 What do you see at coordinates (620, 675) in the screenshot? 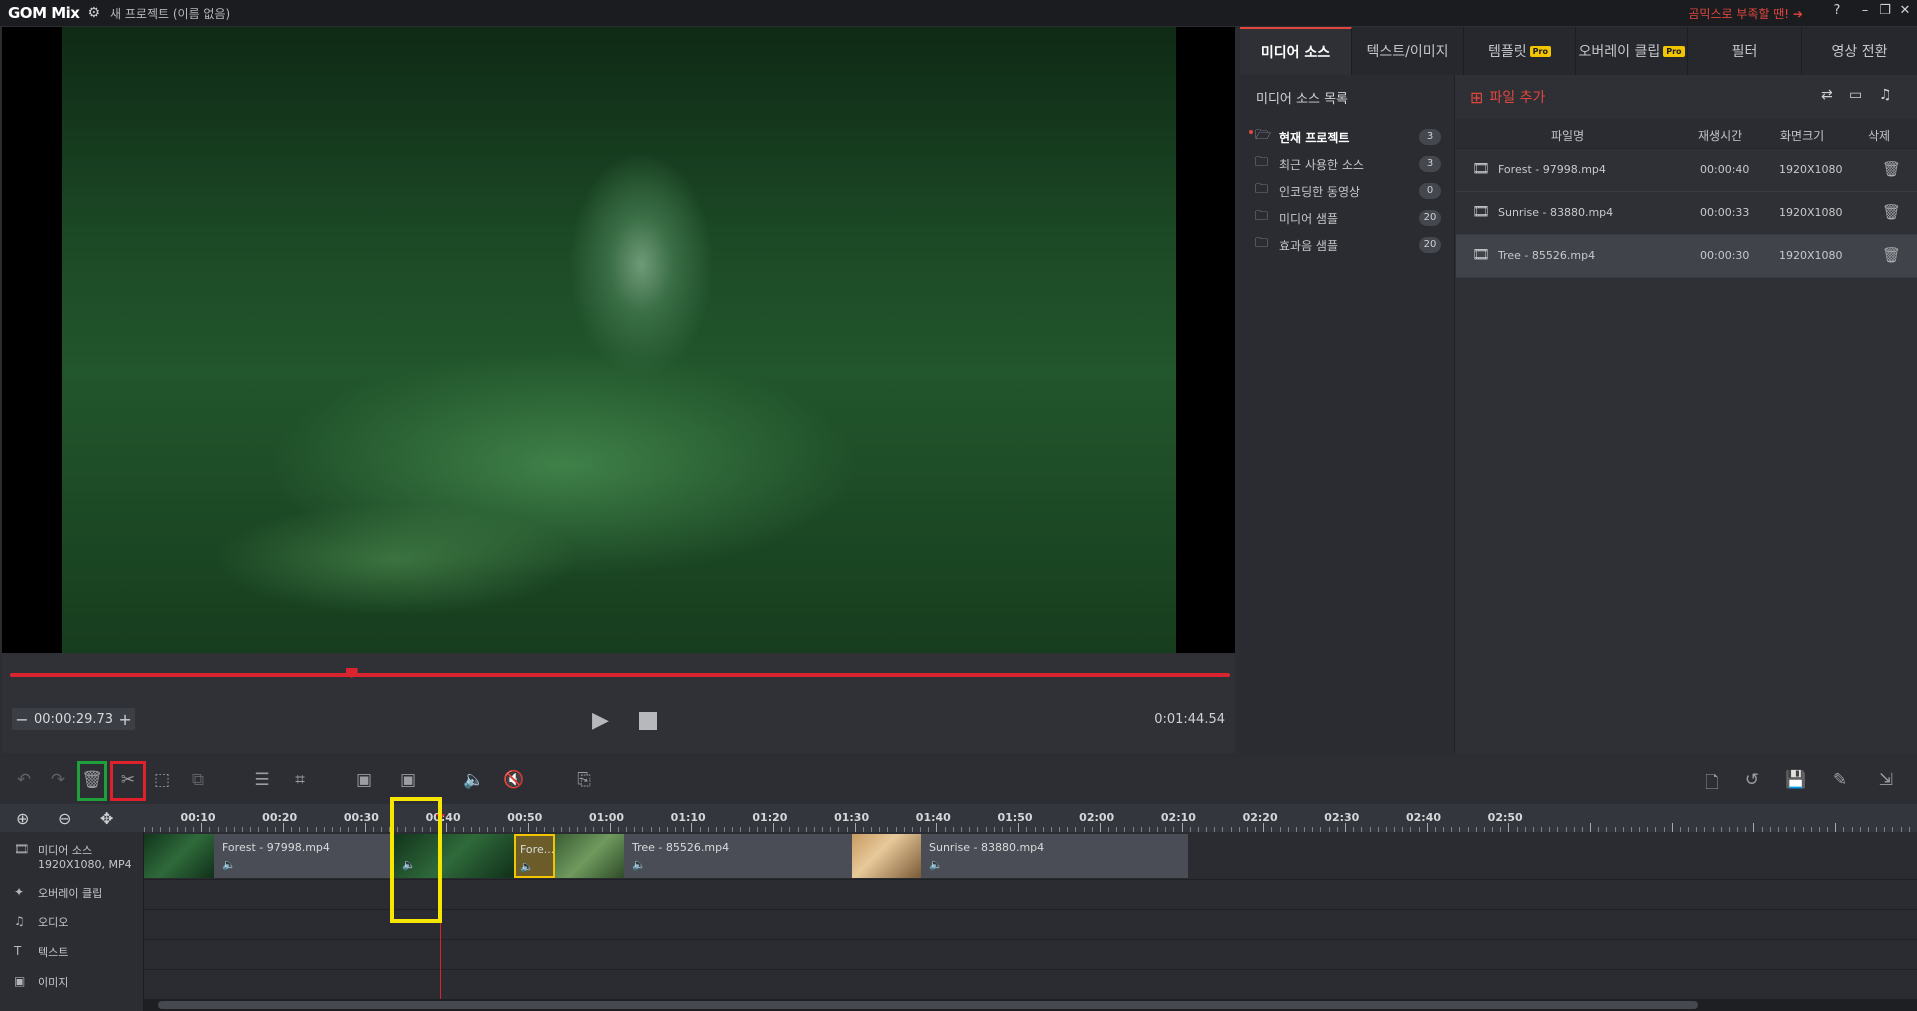
I see `seek-bar` at bounding box center [620, 675].